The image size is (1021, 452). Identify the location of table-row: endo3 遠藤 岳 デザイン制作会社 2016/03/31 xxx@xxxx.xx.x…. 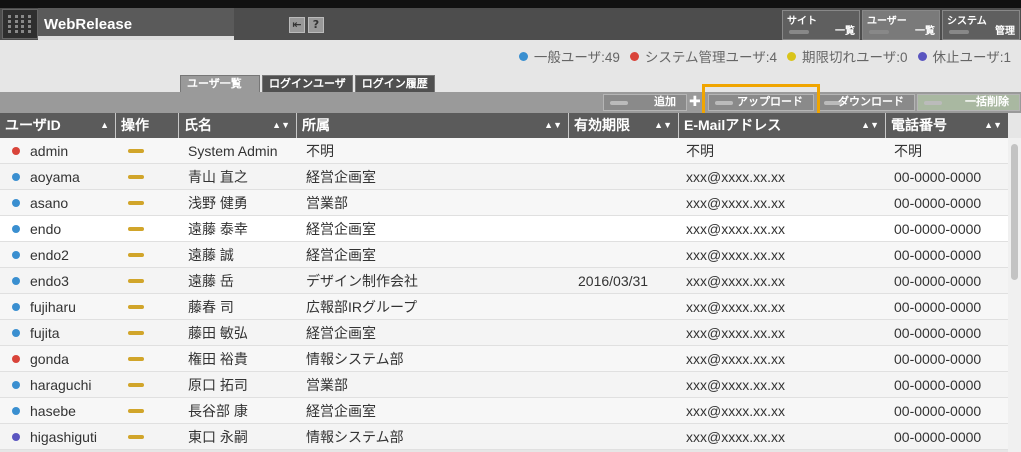
(504, 281).